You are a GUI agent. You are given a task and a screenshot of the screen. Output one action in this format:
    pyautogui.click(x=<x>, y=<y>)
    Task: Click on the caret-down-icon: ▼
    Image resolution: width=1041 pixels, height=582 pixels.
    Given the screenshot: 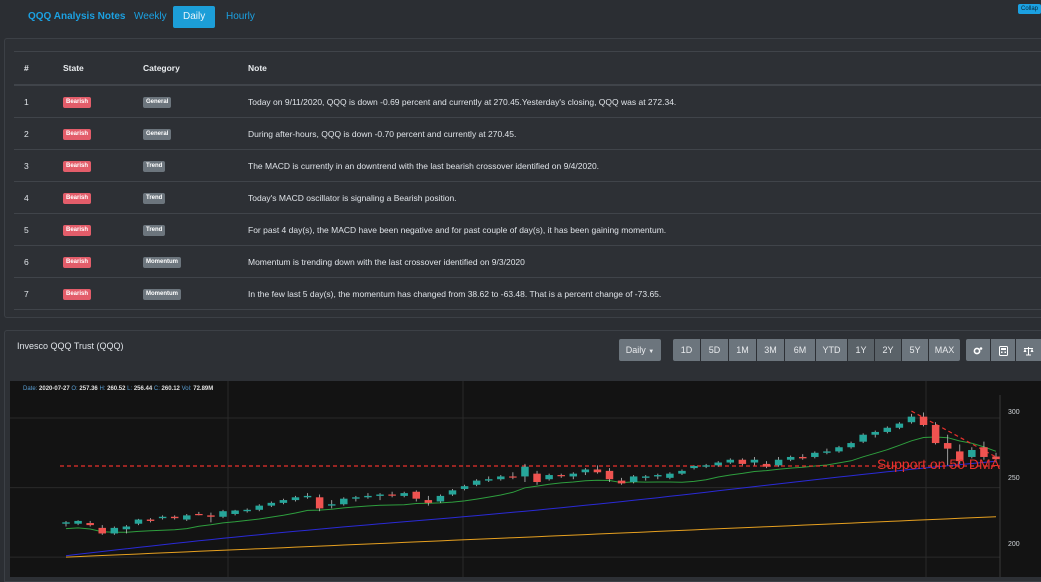 What is the action you would take?
    pyautogui.click(x=651, y=352)
    